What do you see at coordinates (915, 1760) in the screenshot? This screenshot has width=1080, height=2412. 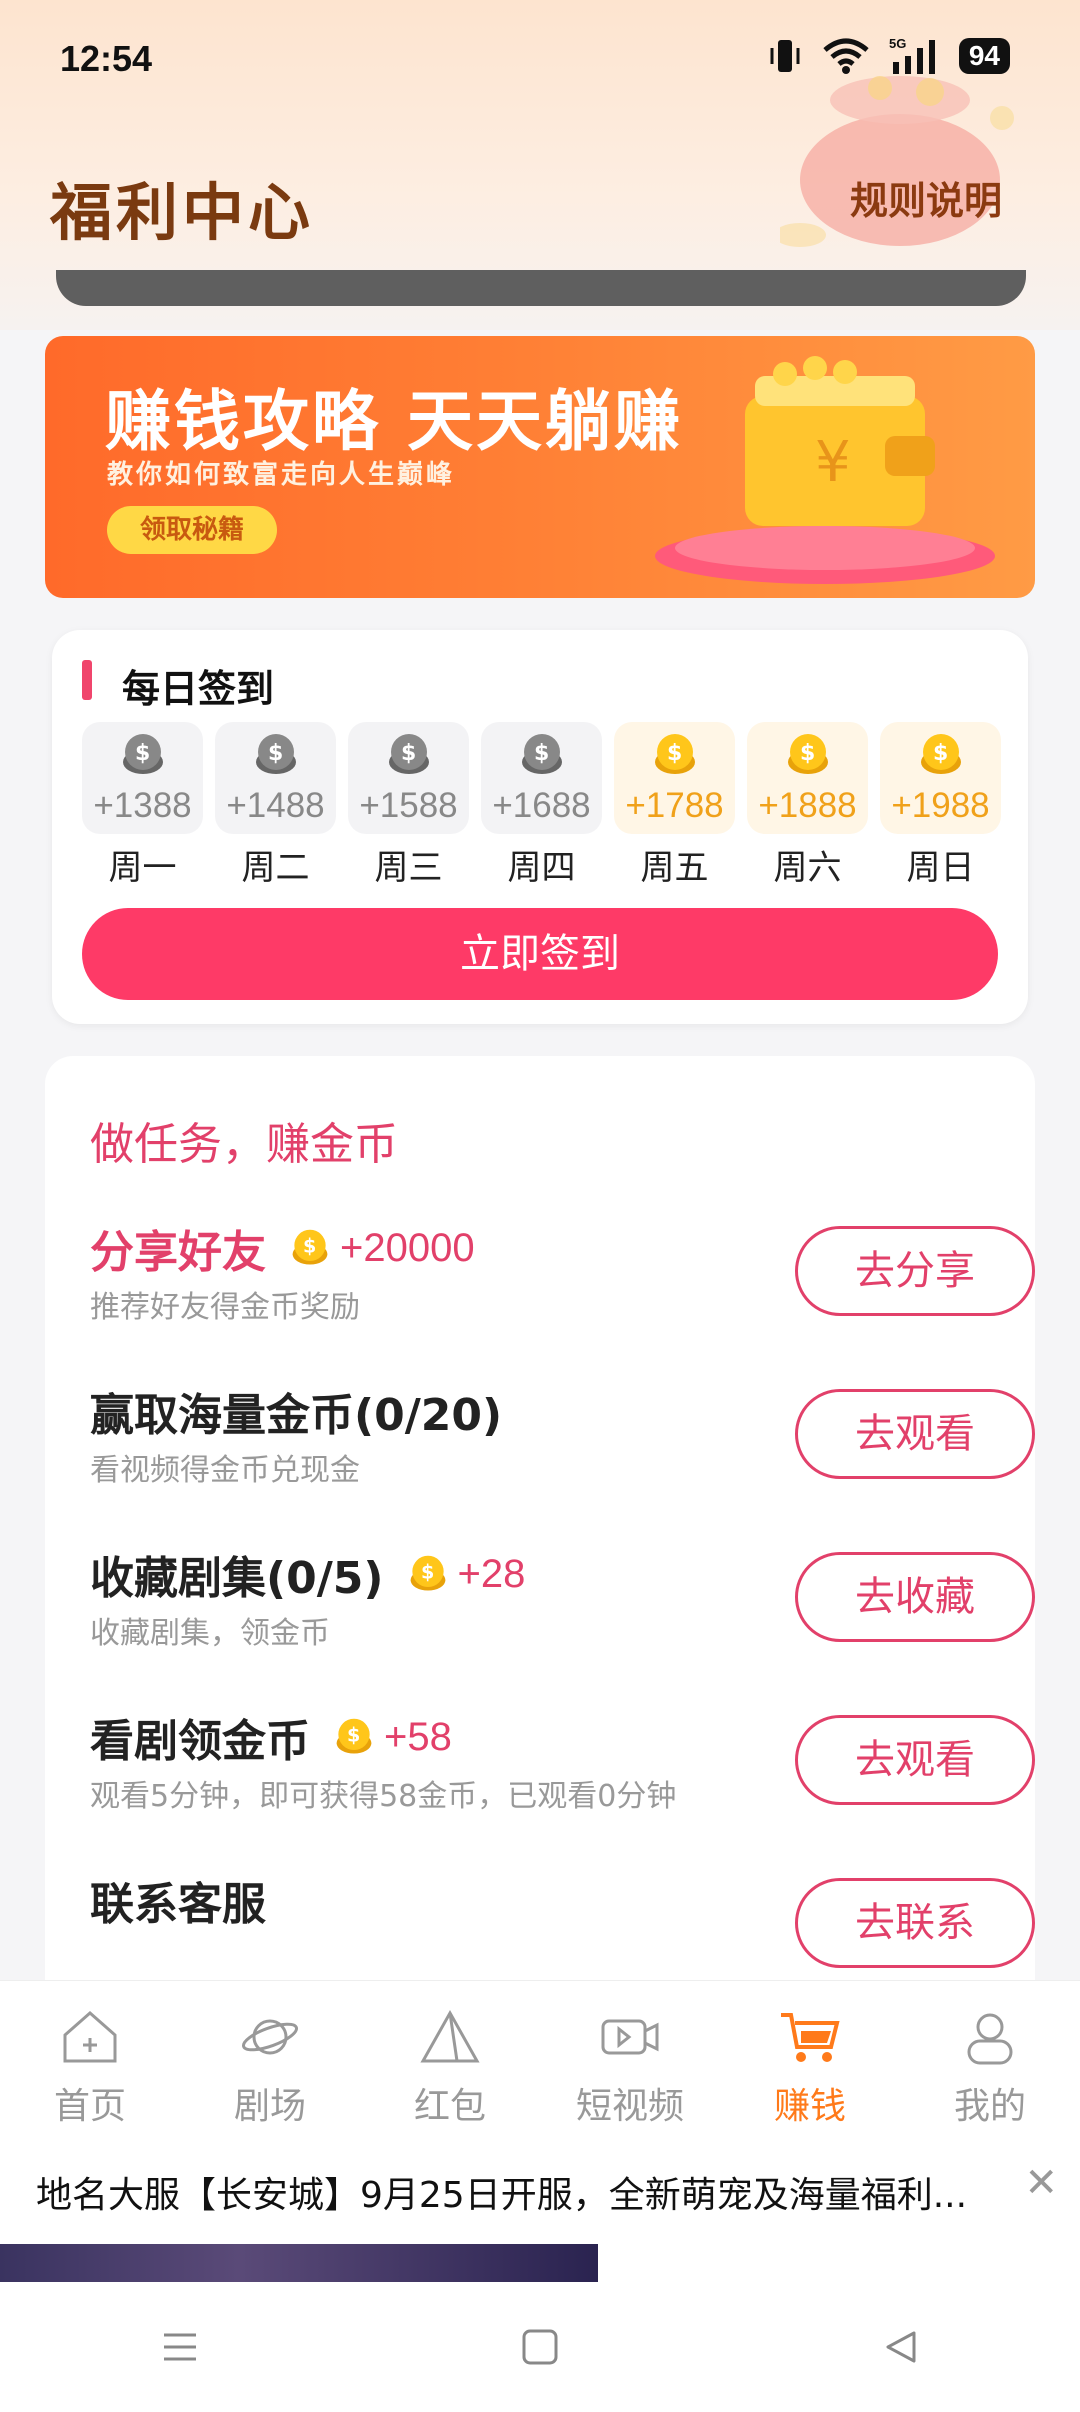 I see `watch-drama-button: 去观看` at bounding box center [915, 1760].